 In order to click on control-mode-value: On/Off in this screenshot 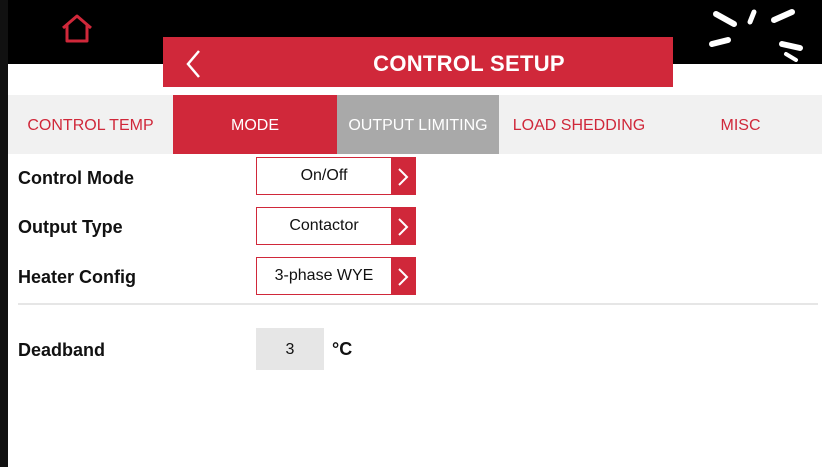, I will do `click(324, 175)`.